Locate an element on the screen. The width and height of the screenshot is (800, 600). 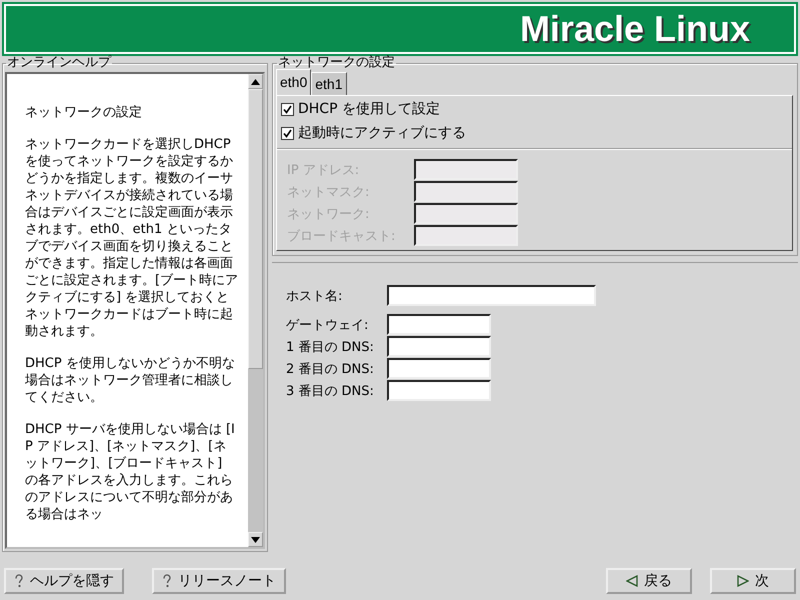
help-button: リリースノート is located at coordinates (219, 581).